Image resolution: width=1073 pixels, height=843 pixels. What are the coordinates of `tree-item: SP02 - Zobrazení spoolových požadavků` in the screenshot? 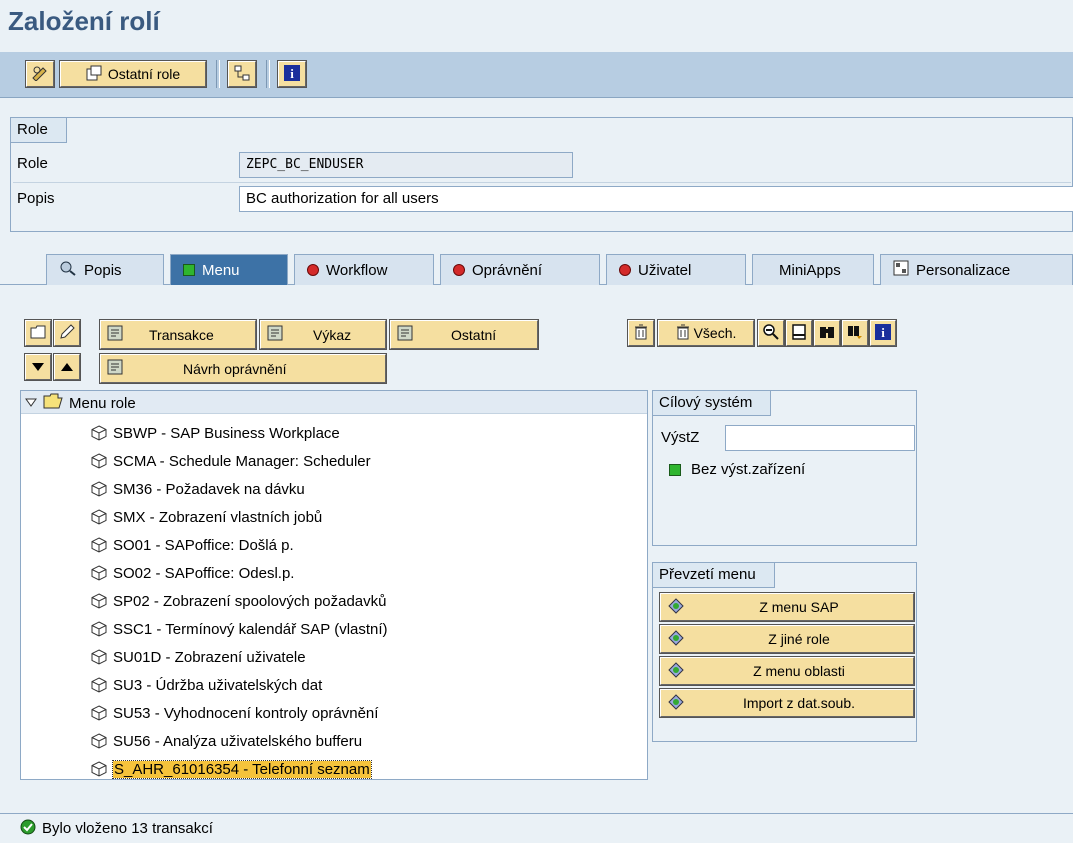 It's located at (239, 601).